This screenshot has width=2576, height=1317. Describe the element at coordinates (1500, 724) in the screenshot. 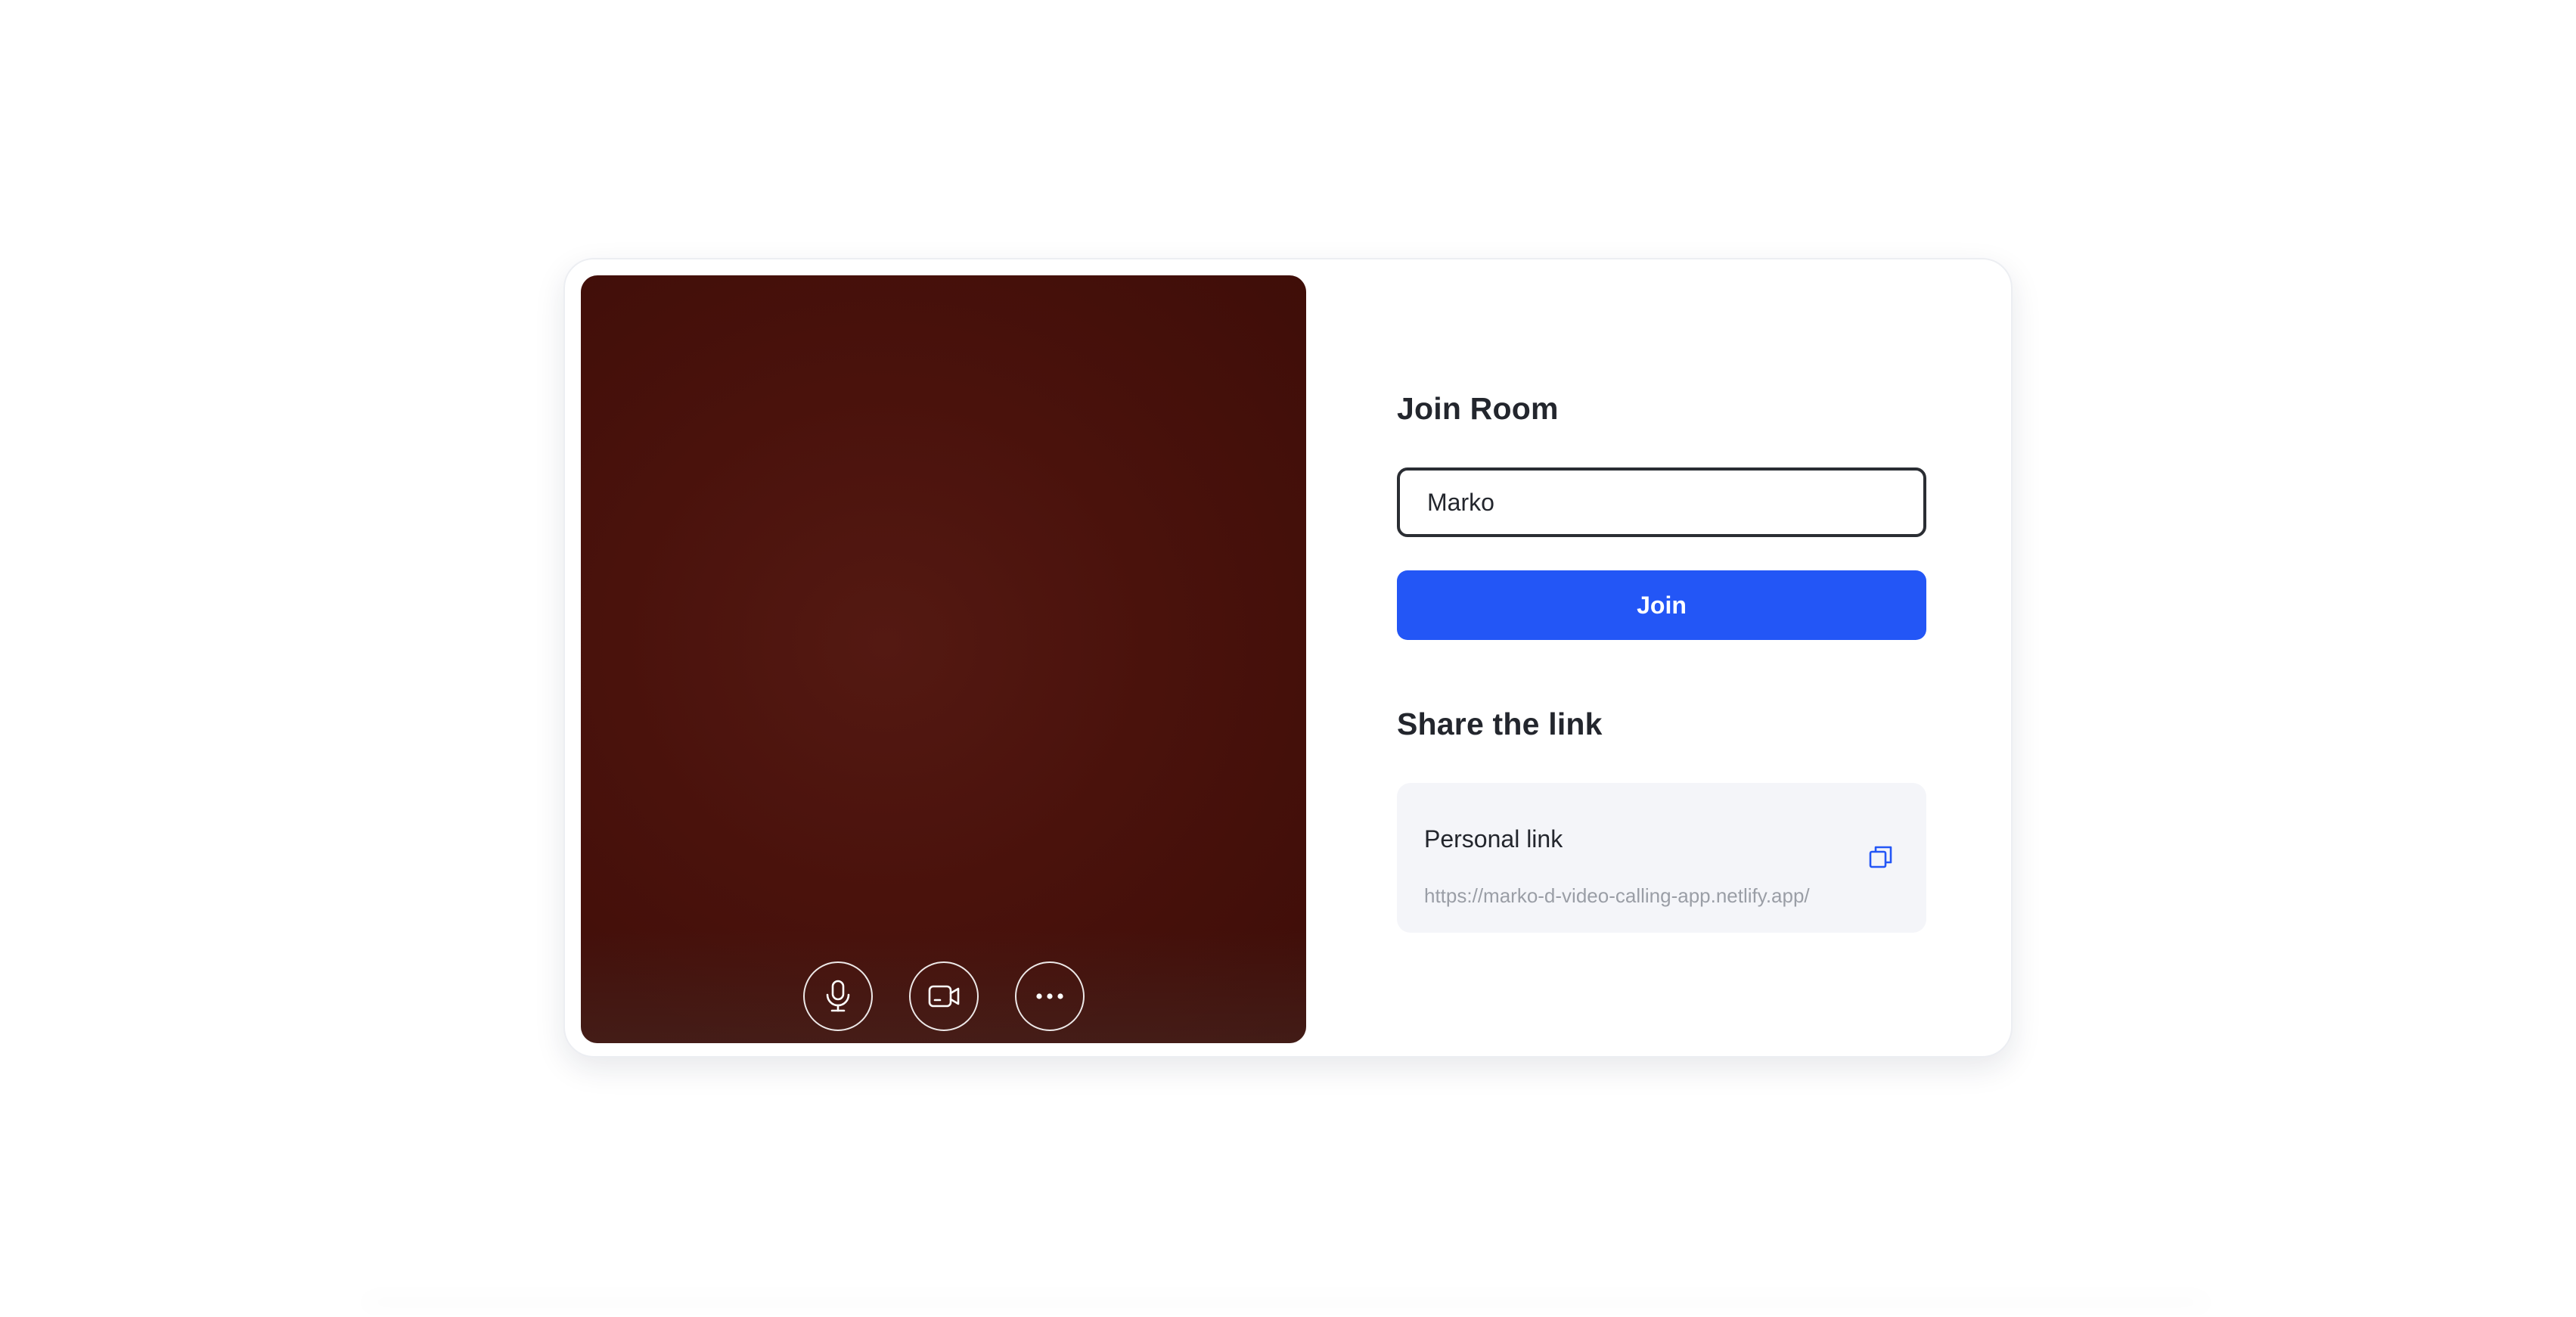

I see `share-link-heading: Share the link` at that location.